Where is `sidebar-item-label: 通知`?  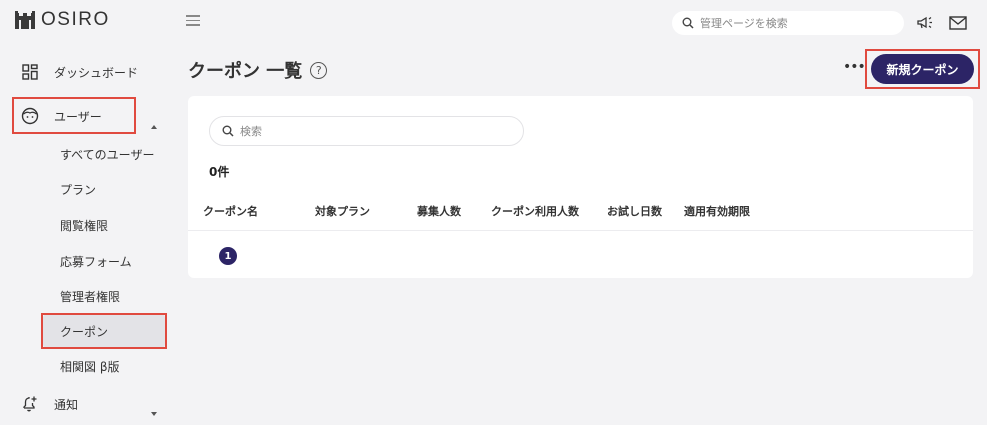 sidebar-item-label: 通知 is located at coordinates (66, 404).